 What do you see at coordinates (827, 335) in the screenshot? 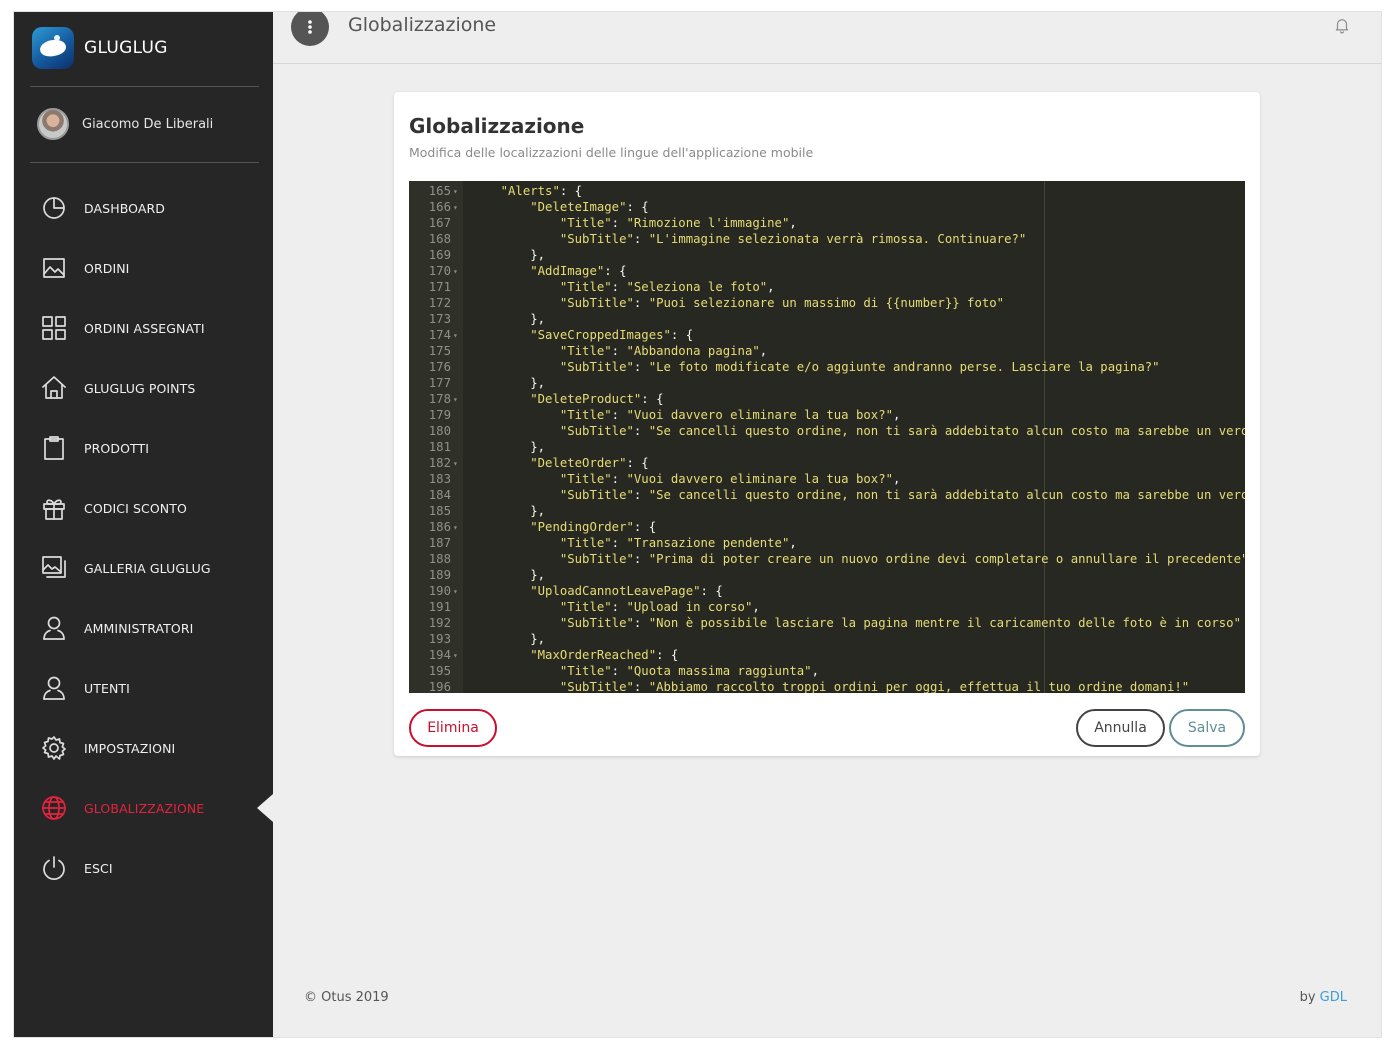
I see `code-line: 174 ▾ "SaveCroppedImages": {` at bounding box center [827, 335].